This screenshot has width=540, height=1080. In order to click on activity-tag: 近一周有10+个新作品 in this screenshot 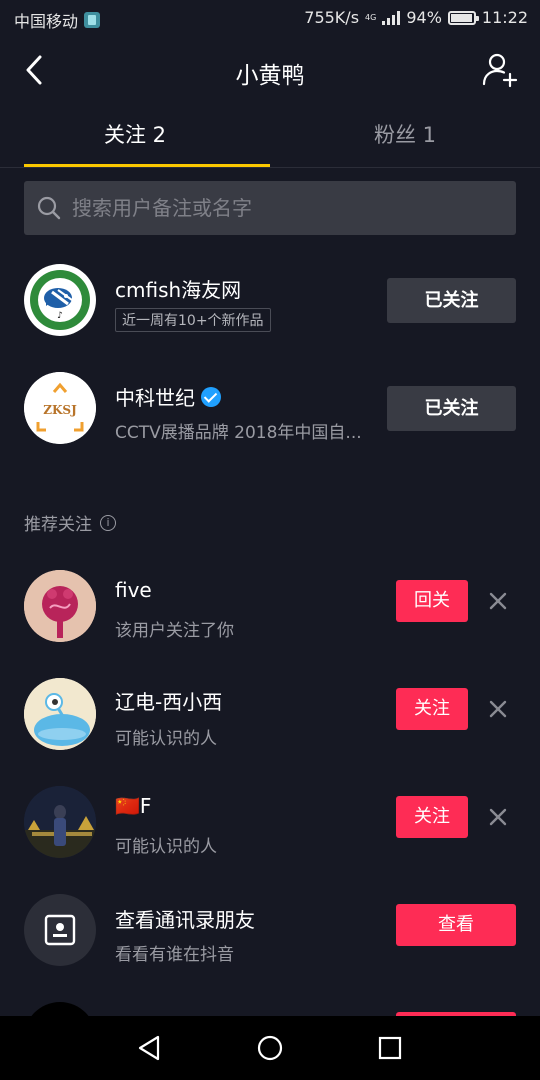, I will do `click(193, 320)`.